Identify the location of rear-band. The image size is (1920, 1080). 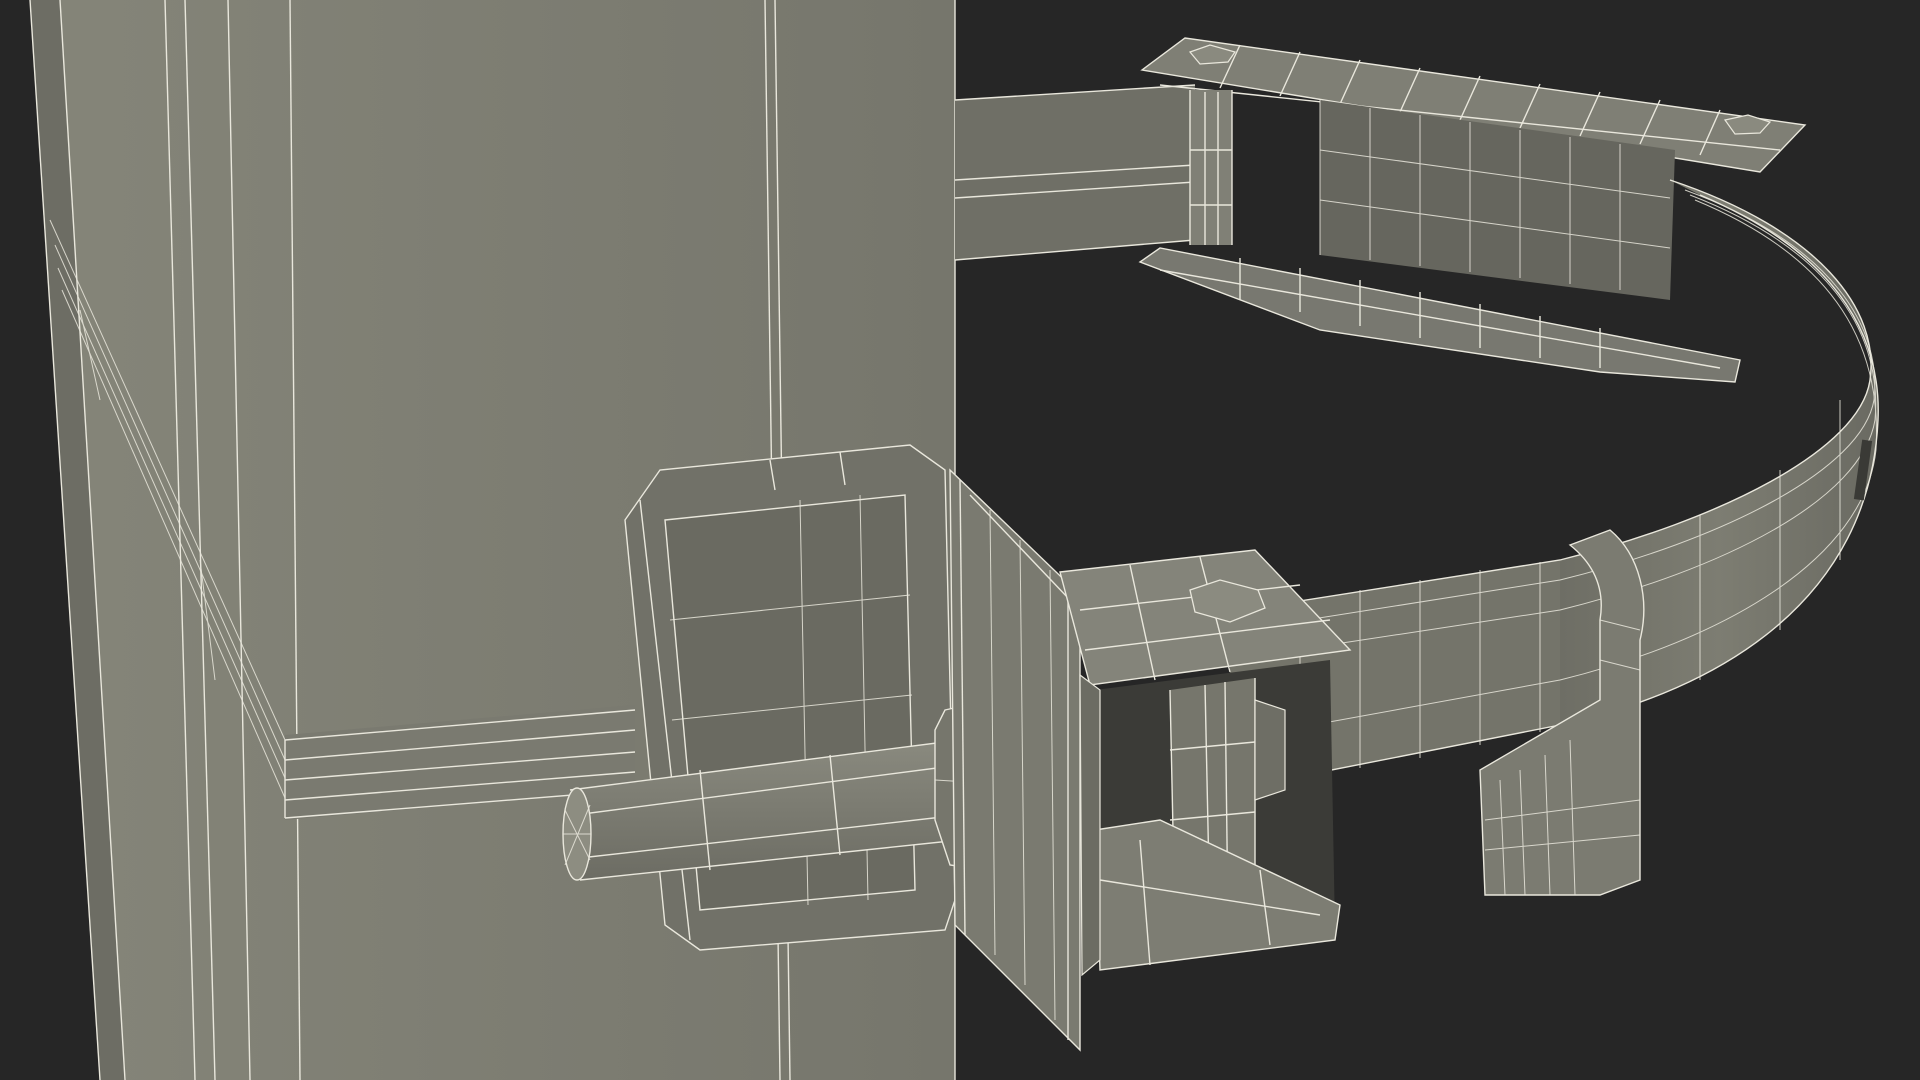
(1075, 172).